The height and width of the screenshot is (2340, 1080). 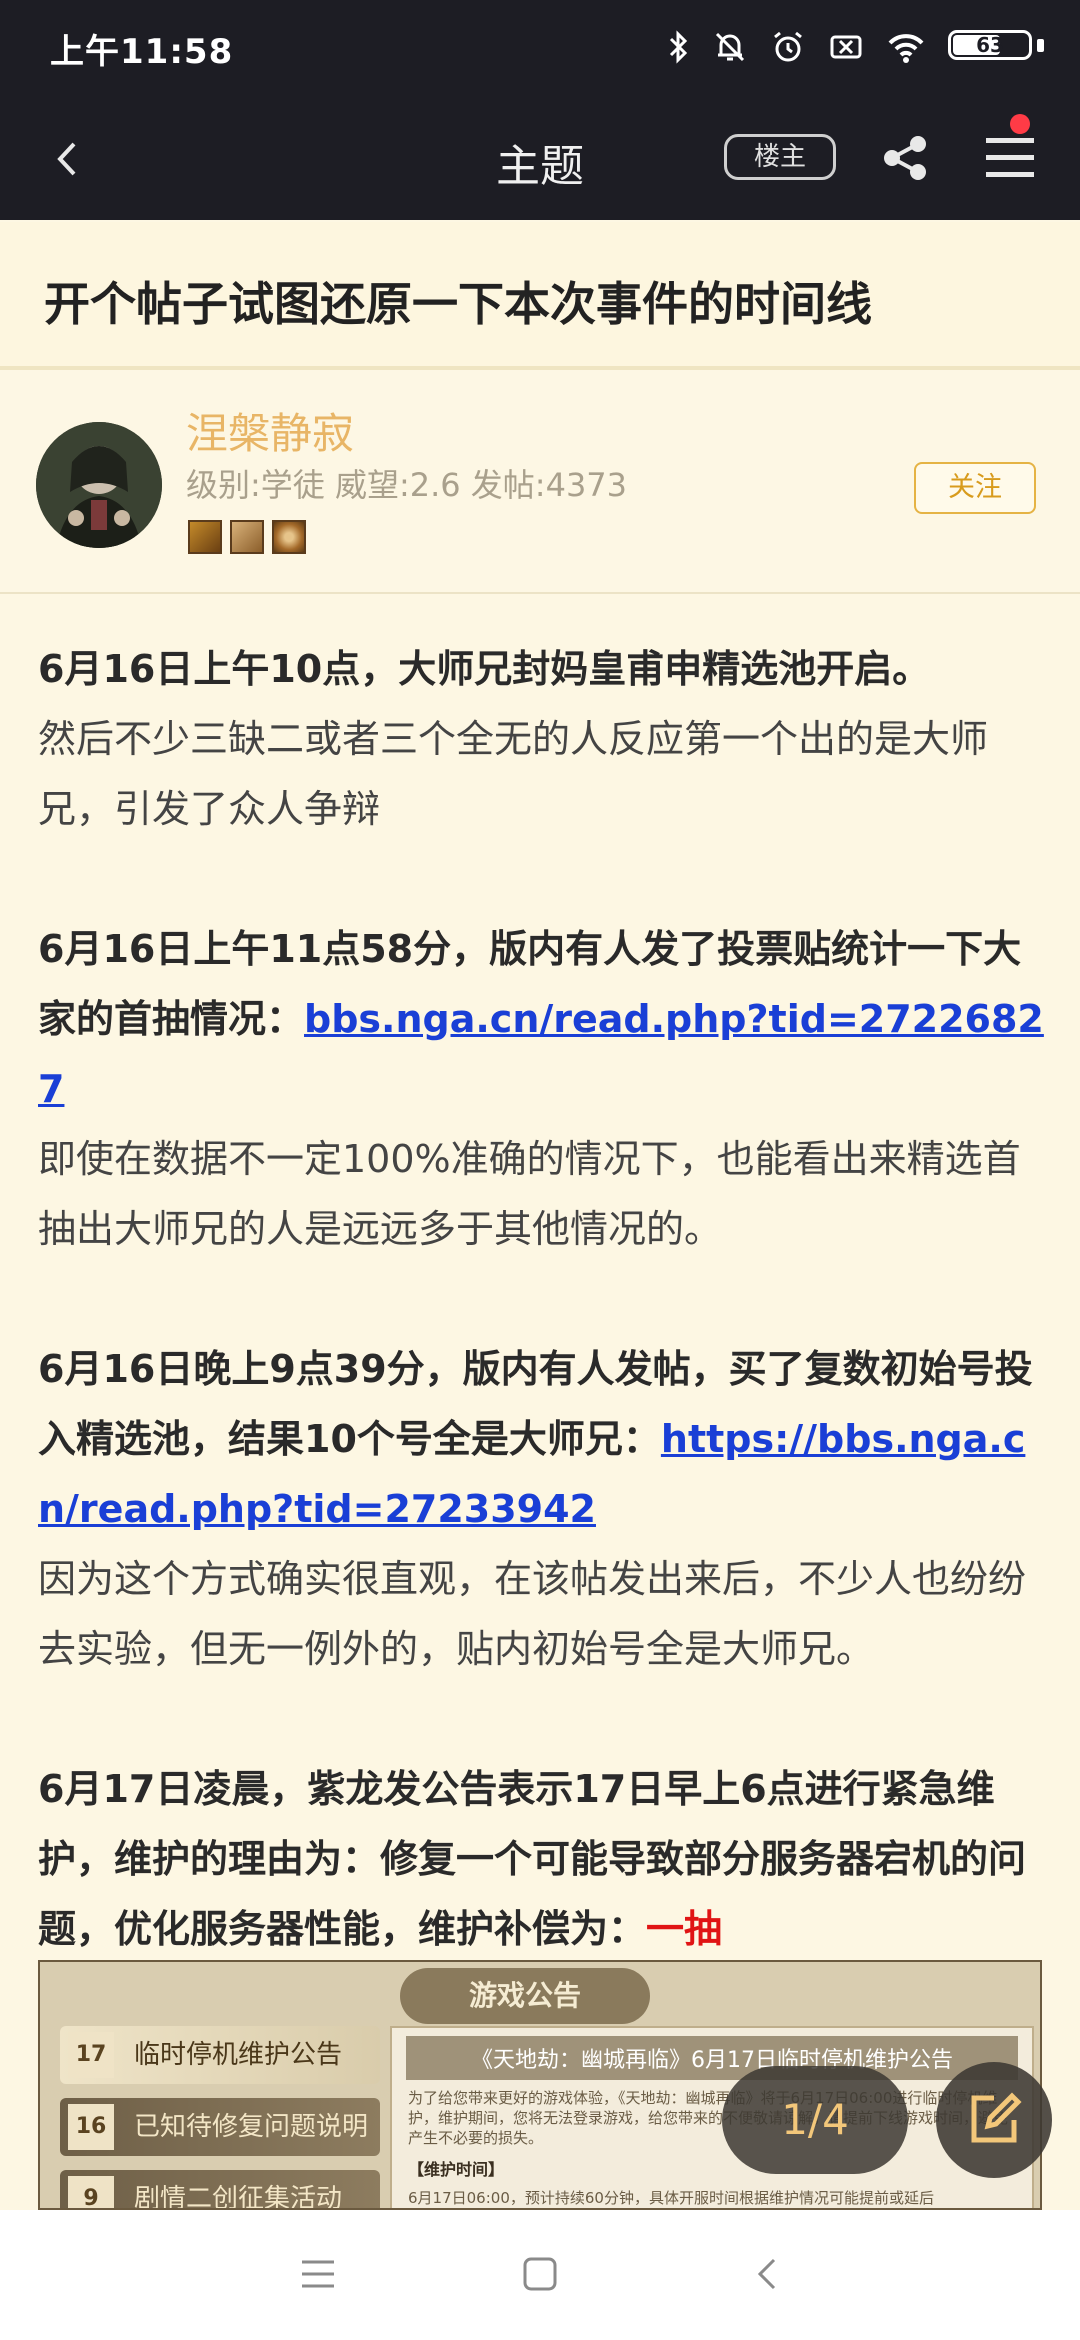 I want to click on announcement-doc-title: 《天地劫：幽城再临》6月17日临时停机维护公告, so click(x=712, y=2058).